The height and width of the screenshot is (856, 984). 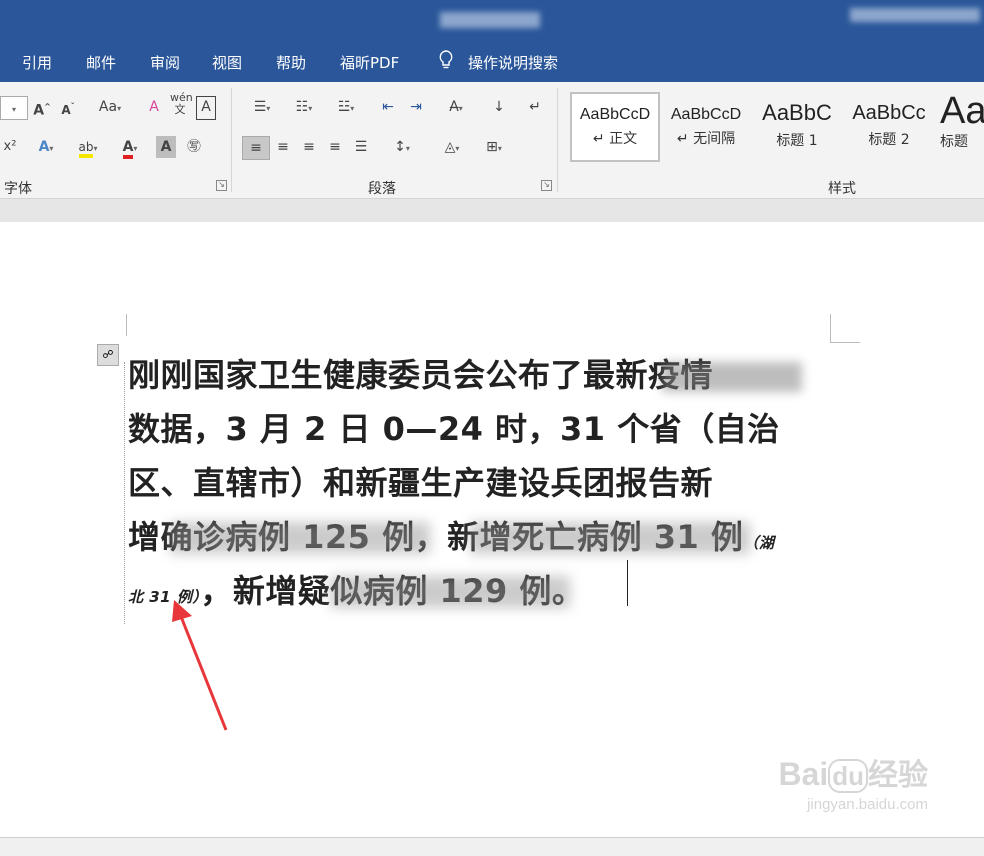 I want to click on clear-formatting-icon: A, so click(x=154, y=107).